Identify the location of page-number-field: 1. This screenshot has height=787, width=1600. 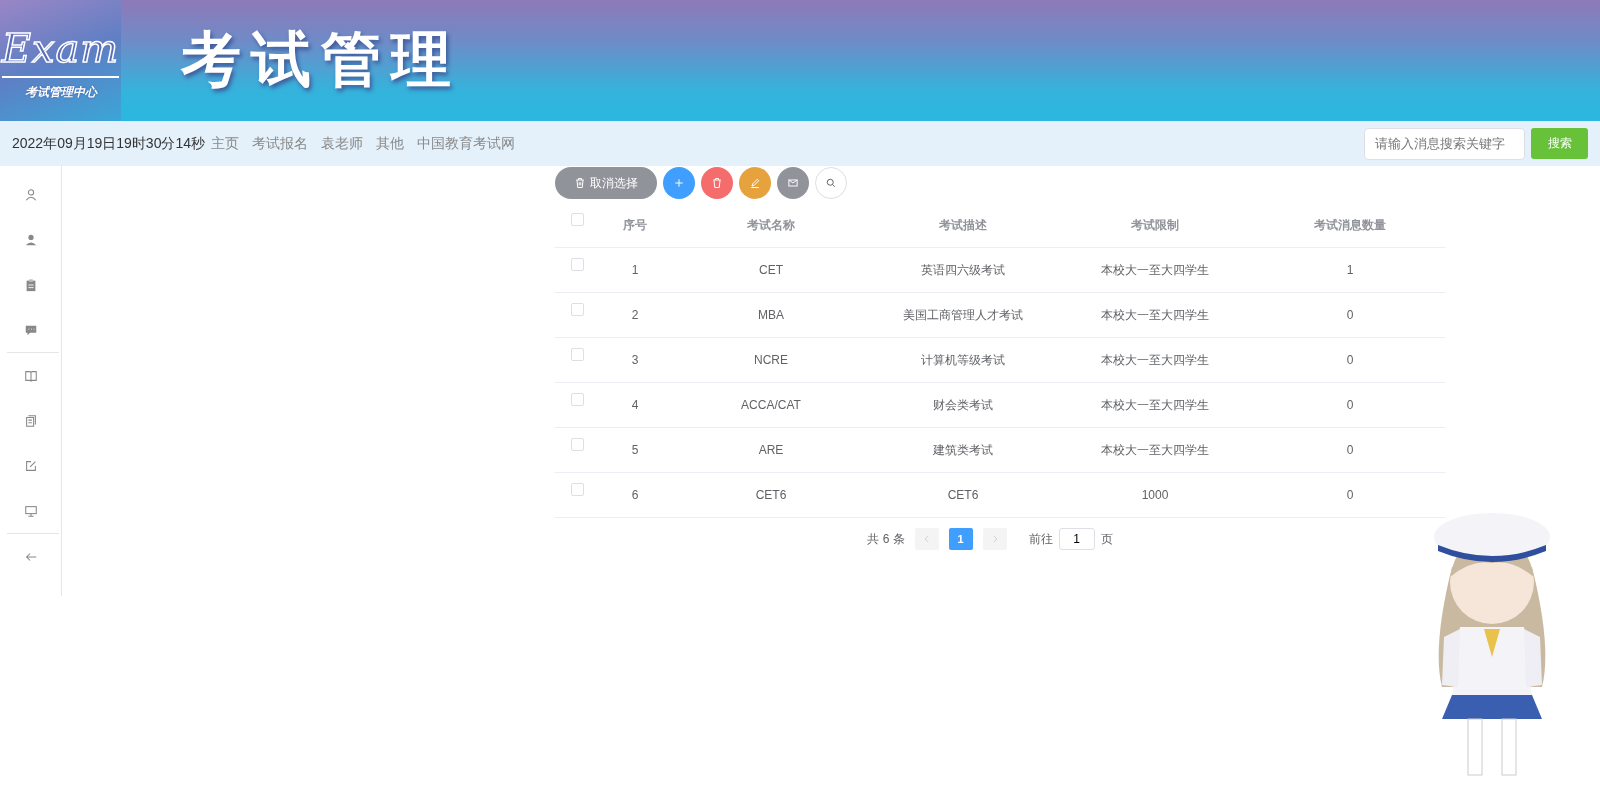
(1076, 539).